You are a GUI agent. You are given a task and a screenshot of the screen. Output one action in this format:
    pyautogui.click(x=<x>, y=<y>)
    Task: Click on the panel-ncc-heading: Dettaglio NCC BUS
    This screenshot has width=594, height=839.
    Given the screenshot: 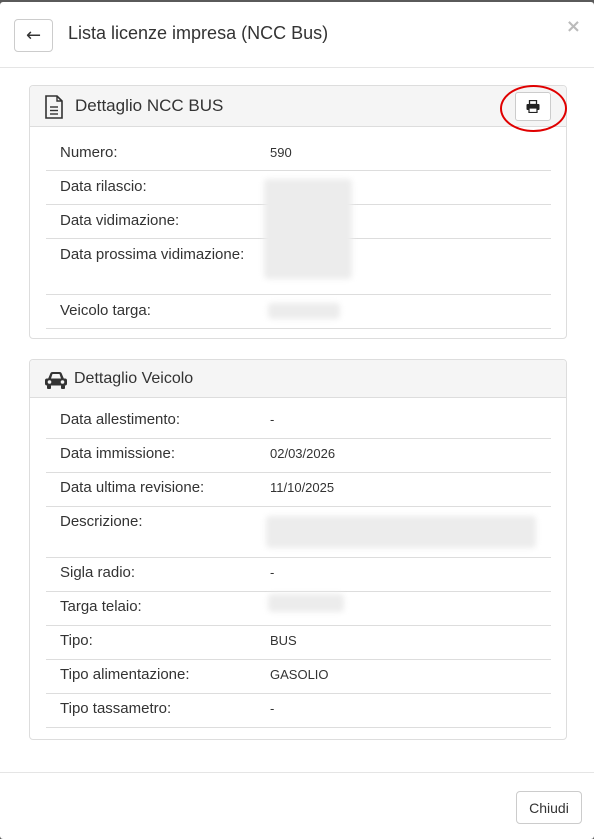 What is the action you would take?
    pyautogui.click(x=298, y=108)
    